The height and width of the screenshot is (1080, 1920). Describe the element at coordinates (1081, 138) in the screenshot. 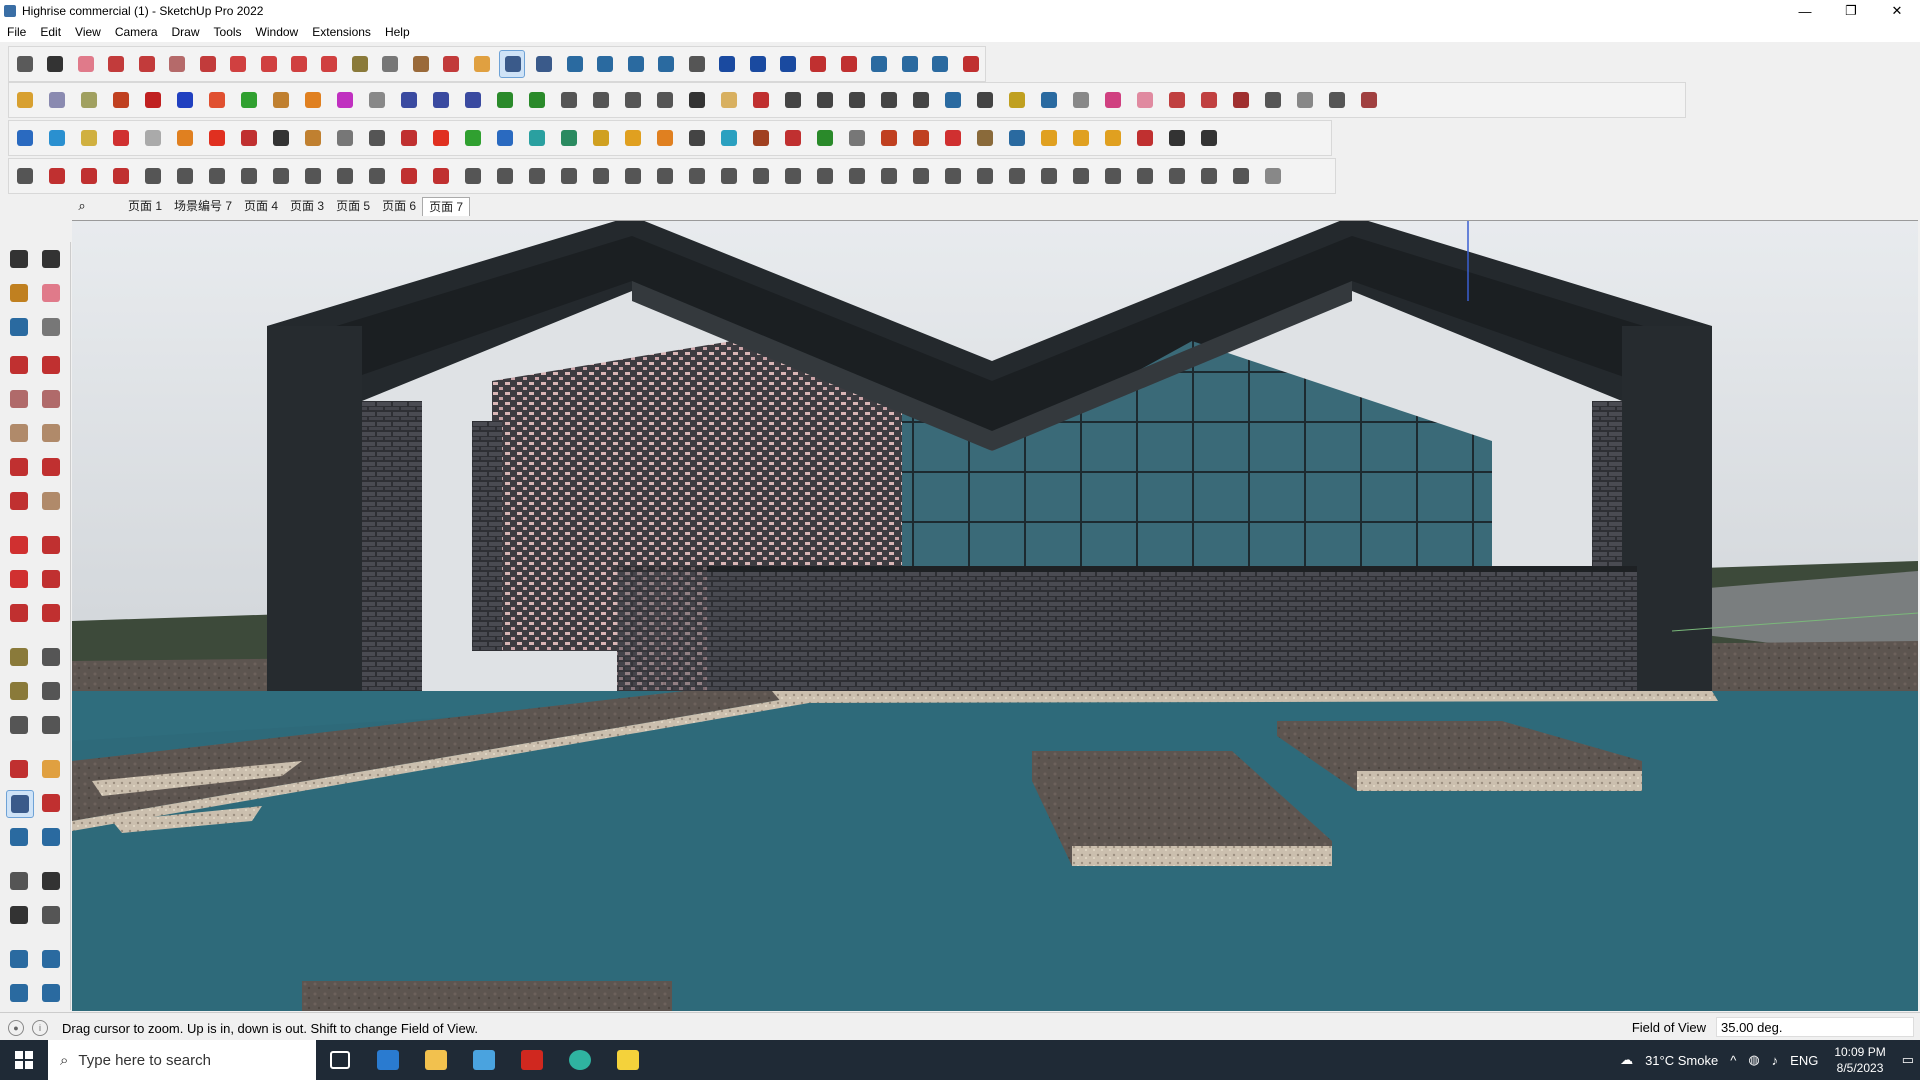

I see `grid-yellow-icon` at that location.